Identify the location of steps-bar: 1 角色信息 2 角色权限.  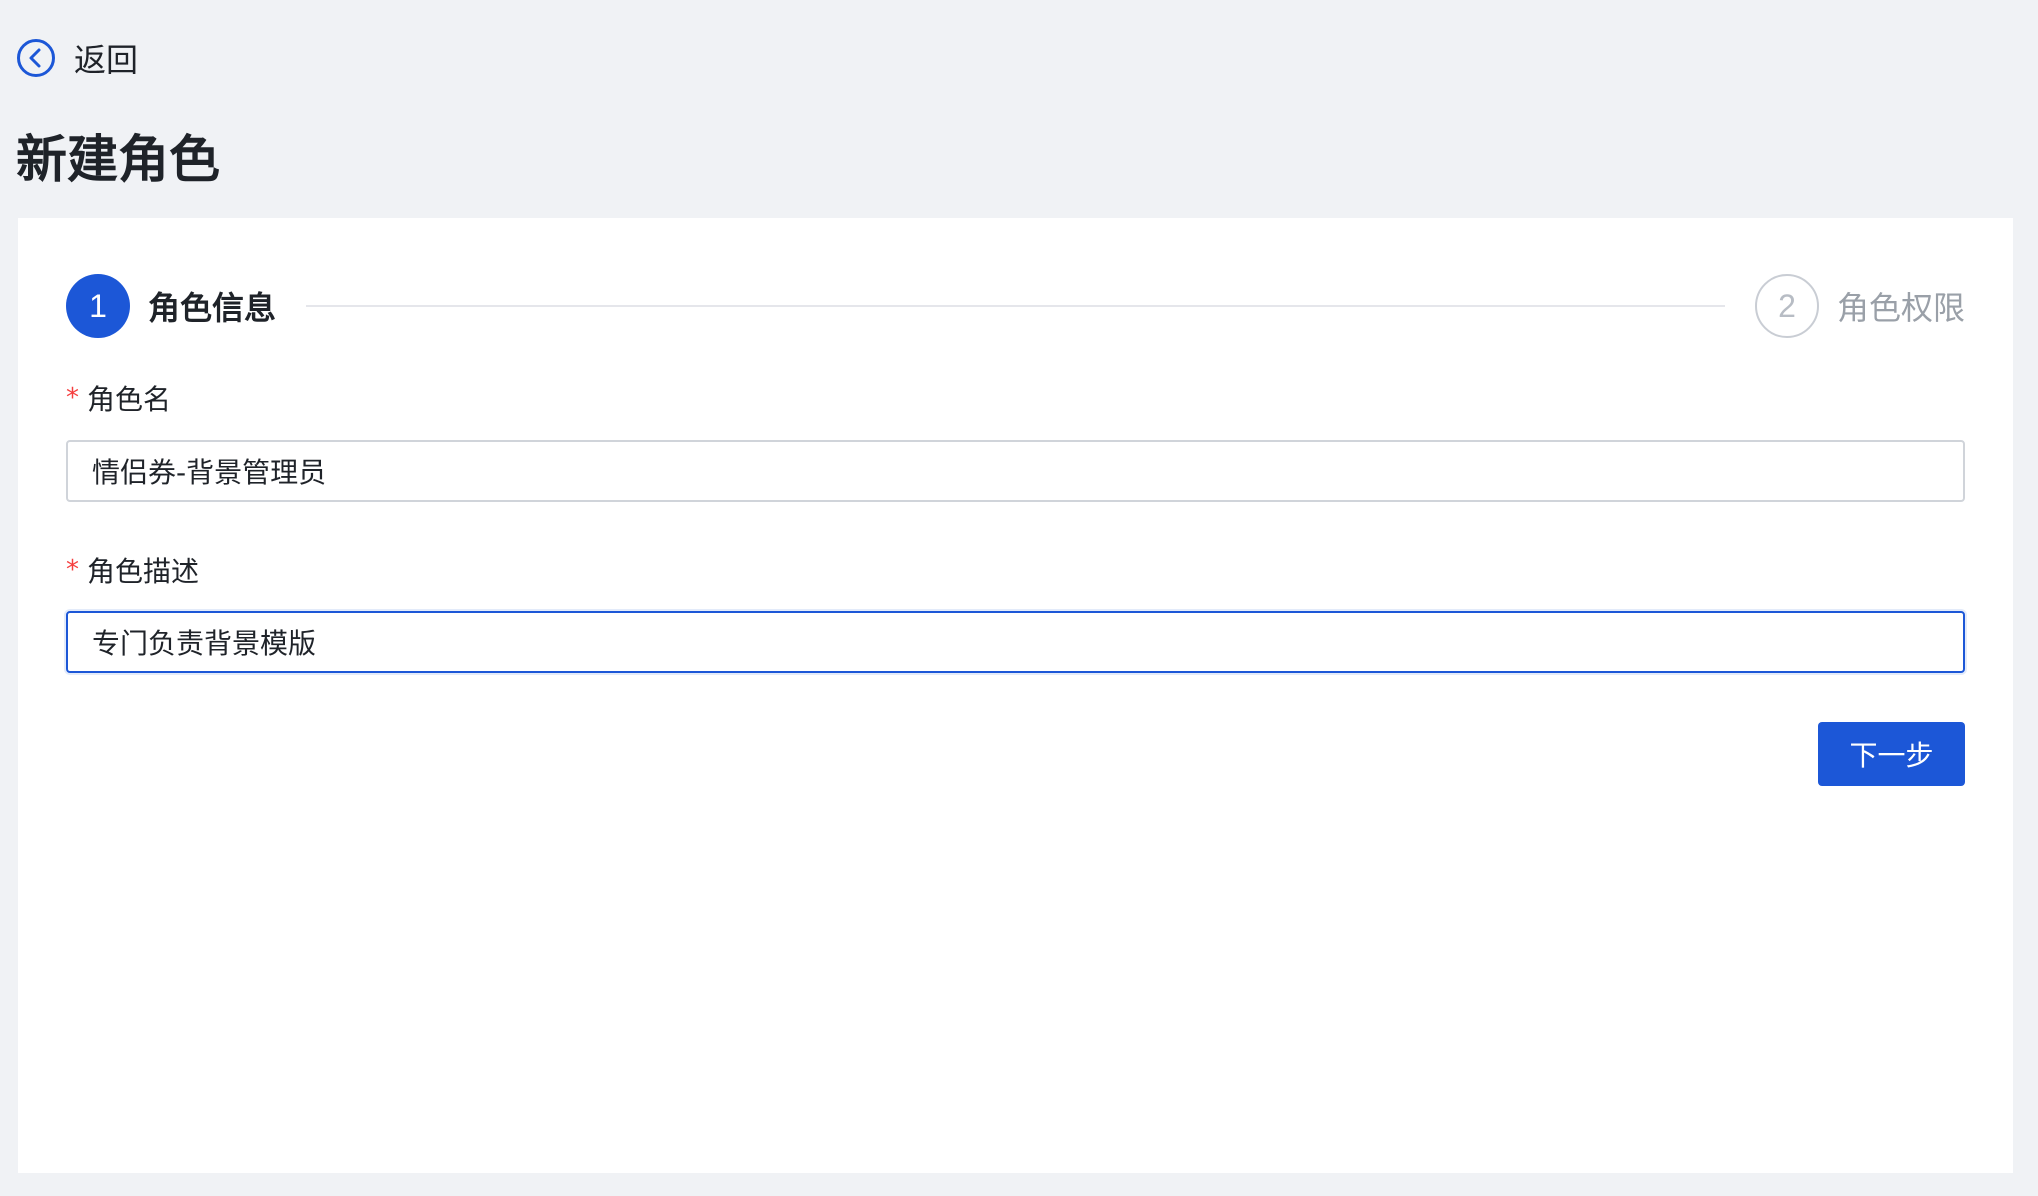
(1015, 306).